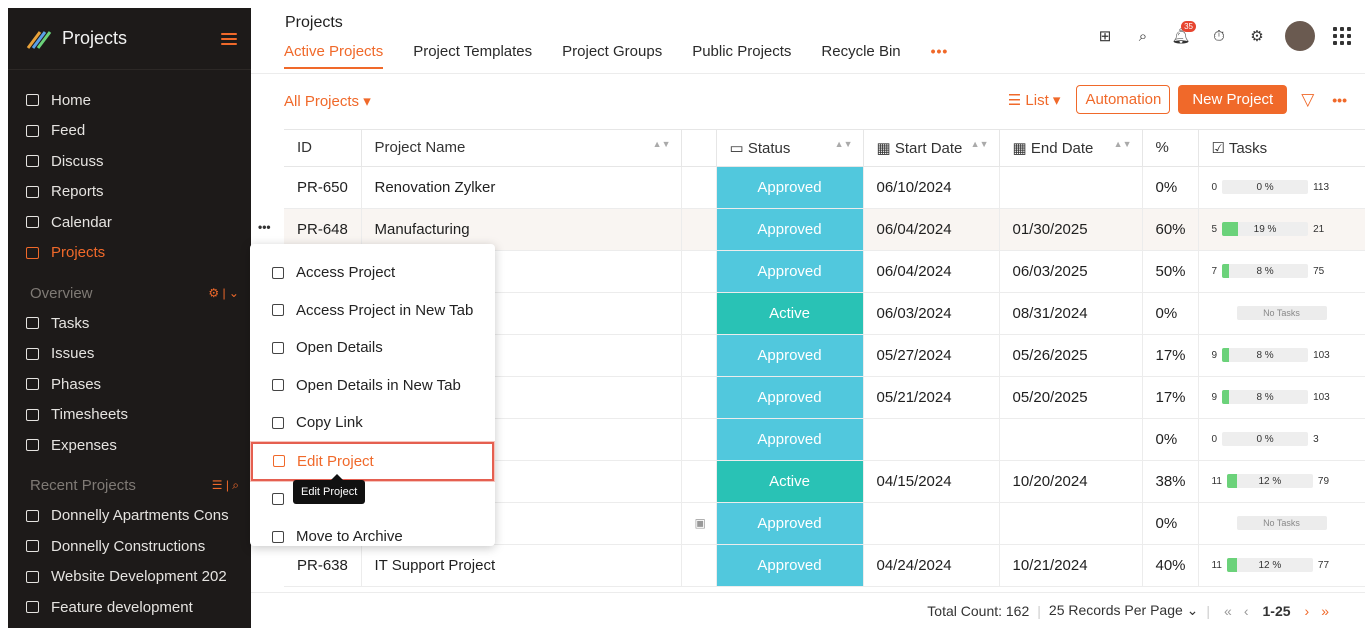 The height and width of the screenshot is (628, 1365). What do you see at coordinates (372, 348) in the screenshot?
I see `menu-item-2: Open Details` at bounding box center [372, 348].